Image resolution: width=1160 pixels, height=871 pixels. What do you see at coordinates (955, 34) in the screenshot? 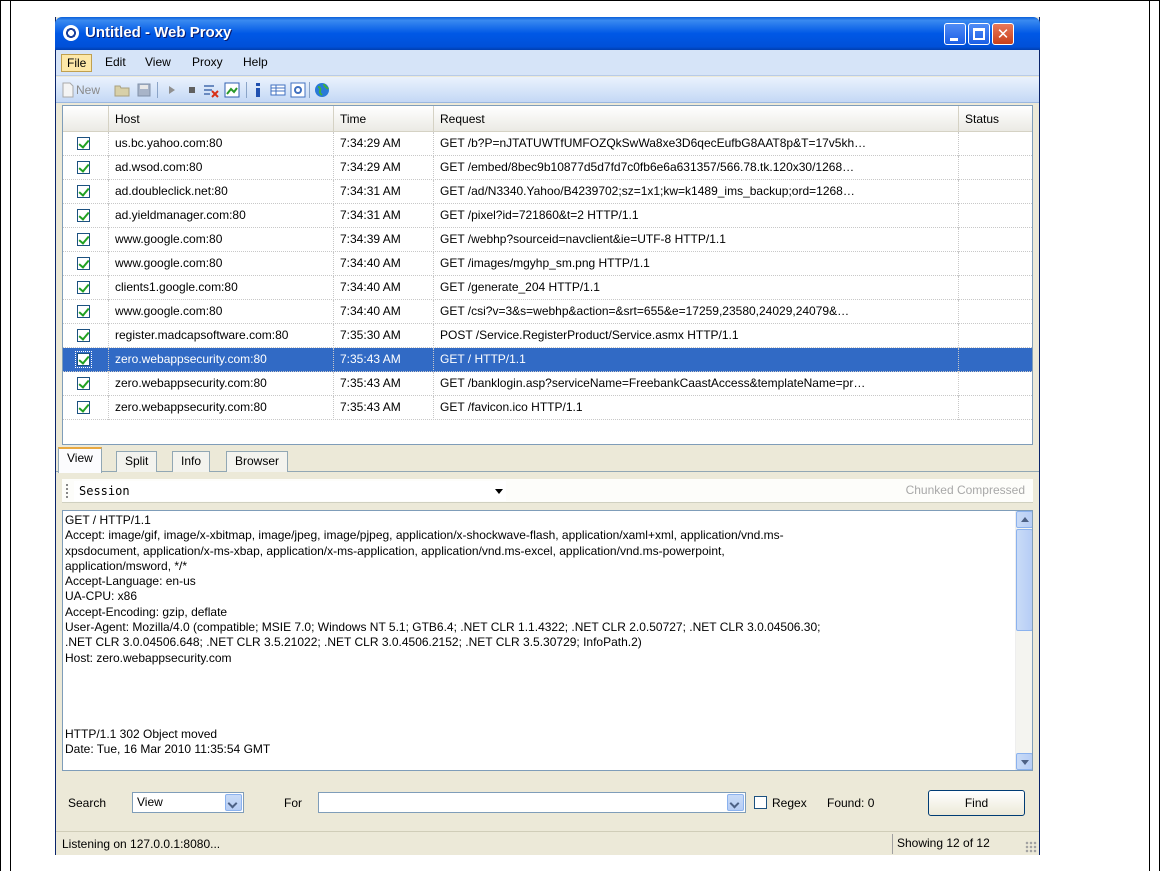
I see `minimize-button` at bounding box center [955, 34].